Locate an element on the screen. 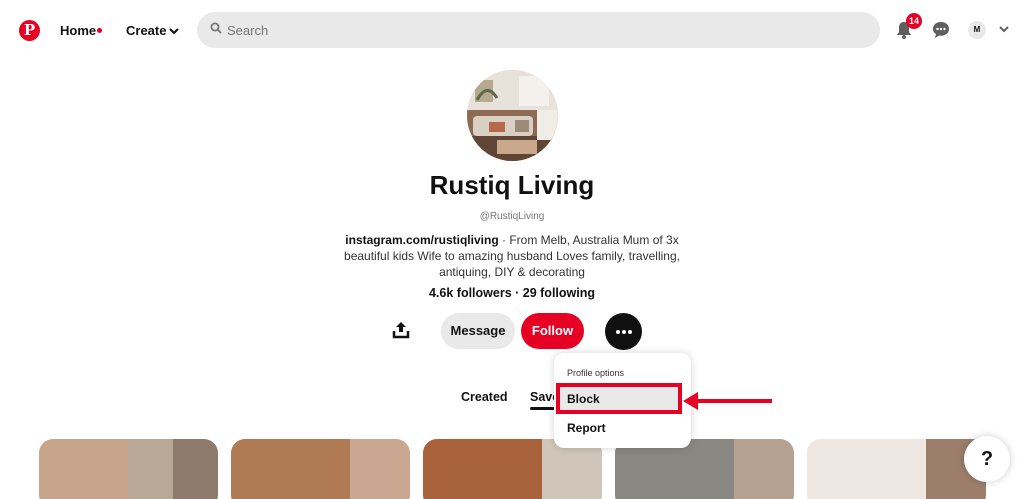  chat-icon is located at coordinates (941, 30).